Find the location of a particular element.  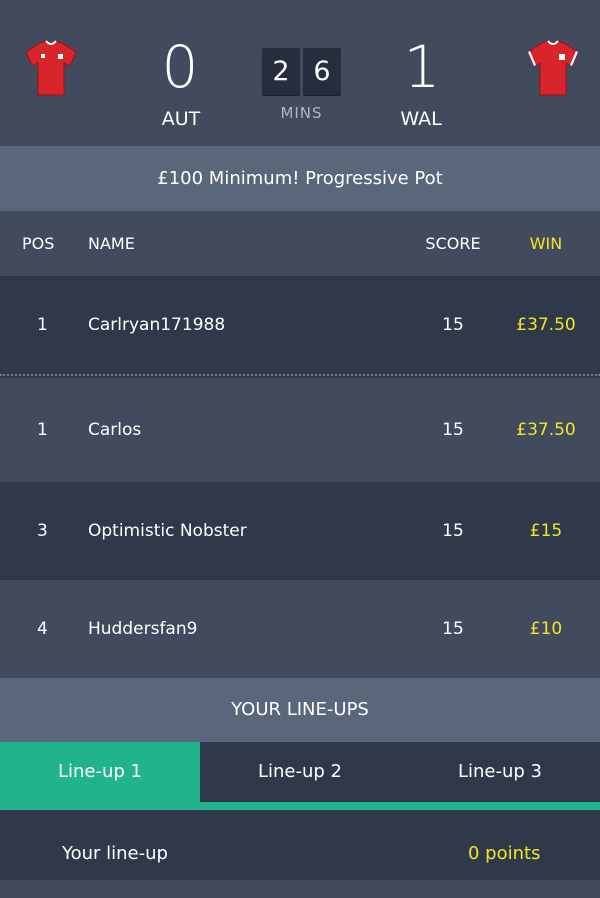

header-name: NAME is located at coordinates (111, 243).